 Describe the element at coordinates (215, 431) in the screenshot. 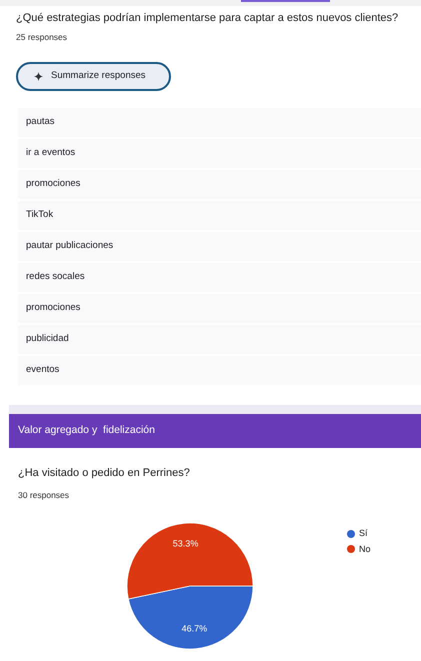

I see `section-header: Valor agregado y fidelización` at that location.